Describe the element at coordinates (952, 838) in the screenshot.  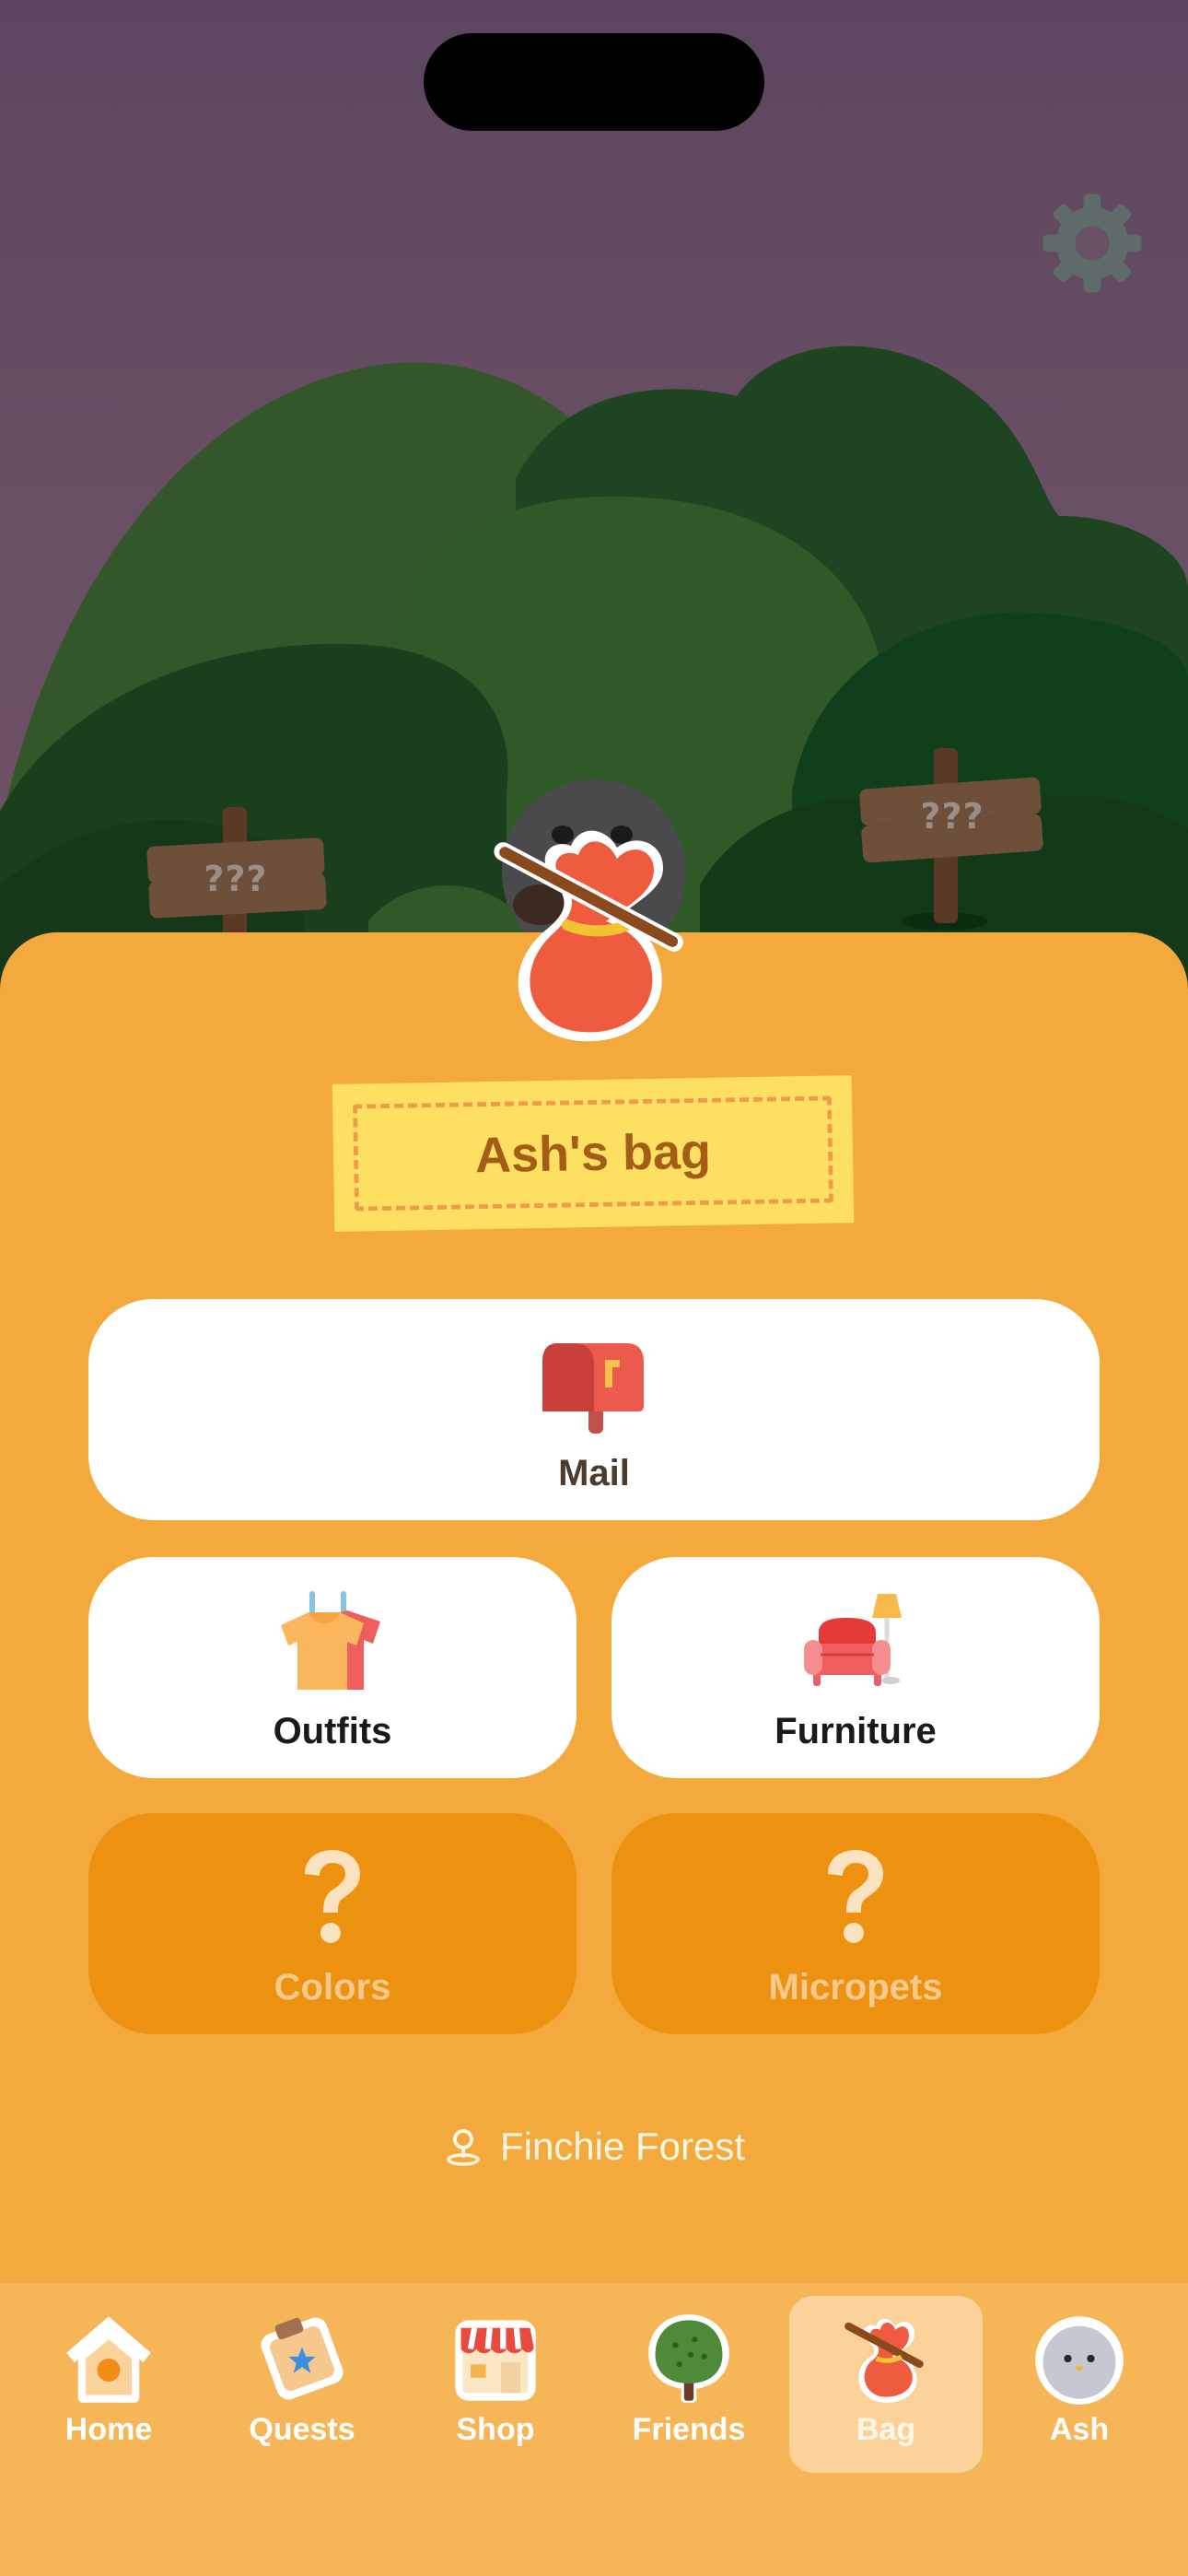
I see `sign-right: ???` at that location.